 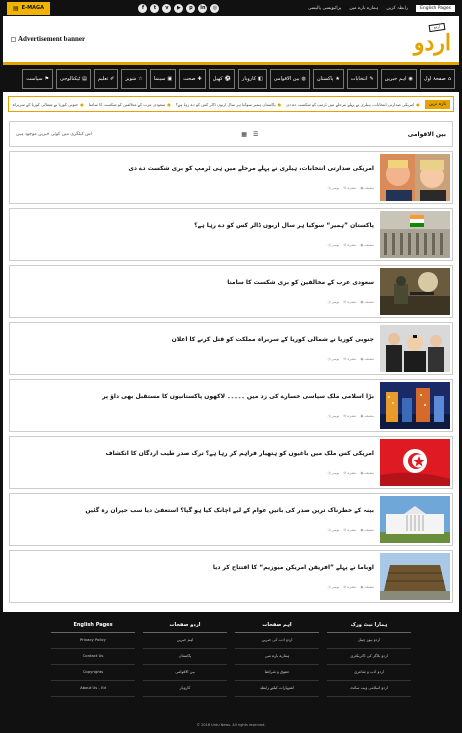 I want to click on ad-text: Advertisement banner, so click(x=52, y=39).